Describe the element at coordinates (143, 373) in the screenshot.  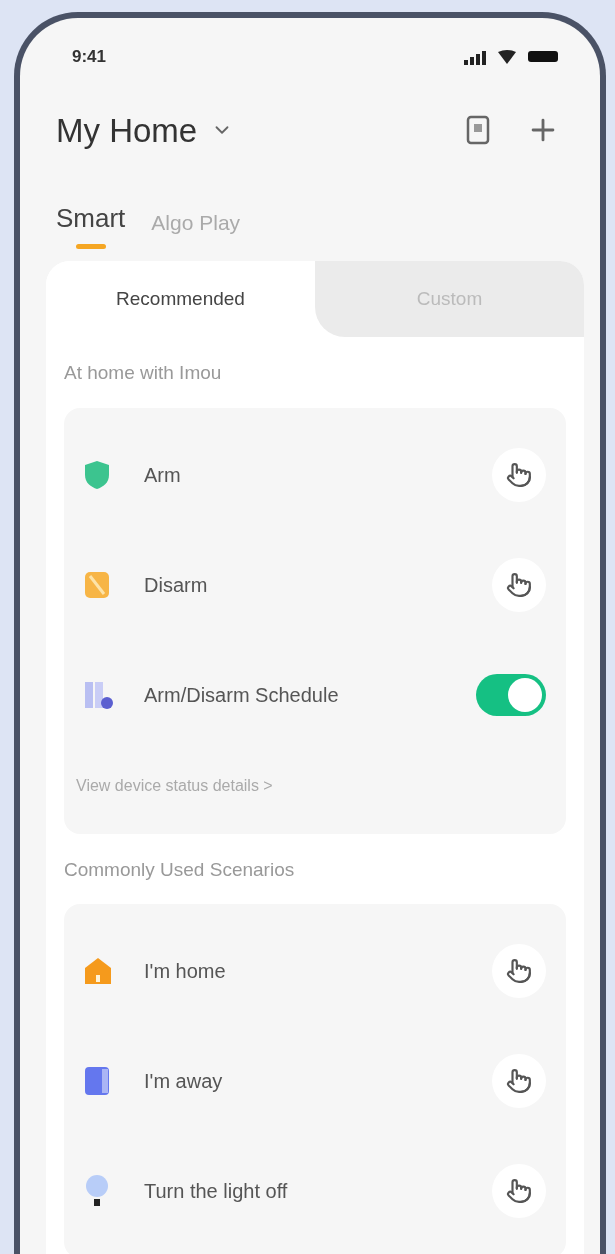
I see `section-title: At home with Imou` at that location.